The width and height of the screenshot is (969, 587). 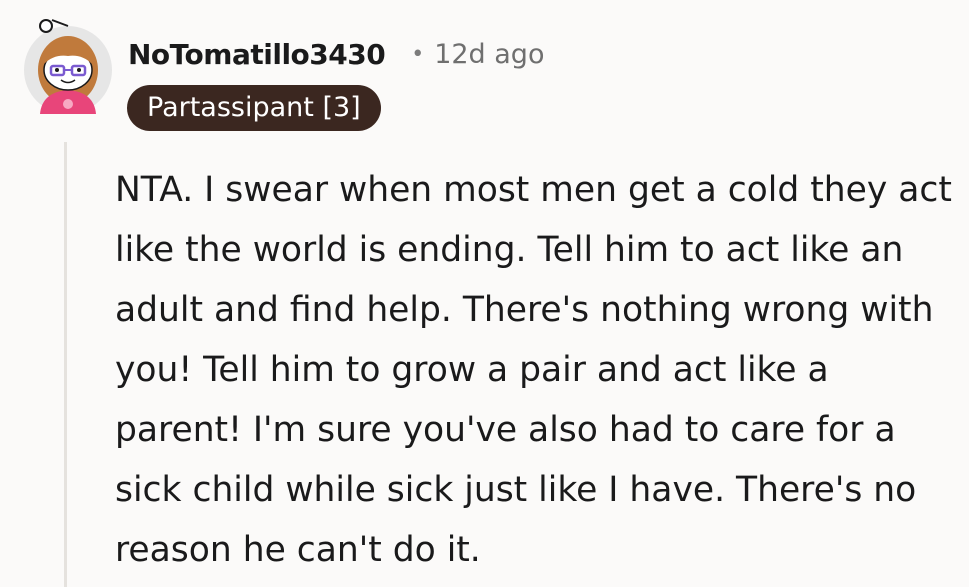 What do you see at coordinates (254, 108) in the screenshot?
I see `user-flair-badge: Partassipant [3]` at bounding box center [254, 108].